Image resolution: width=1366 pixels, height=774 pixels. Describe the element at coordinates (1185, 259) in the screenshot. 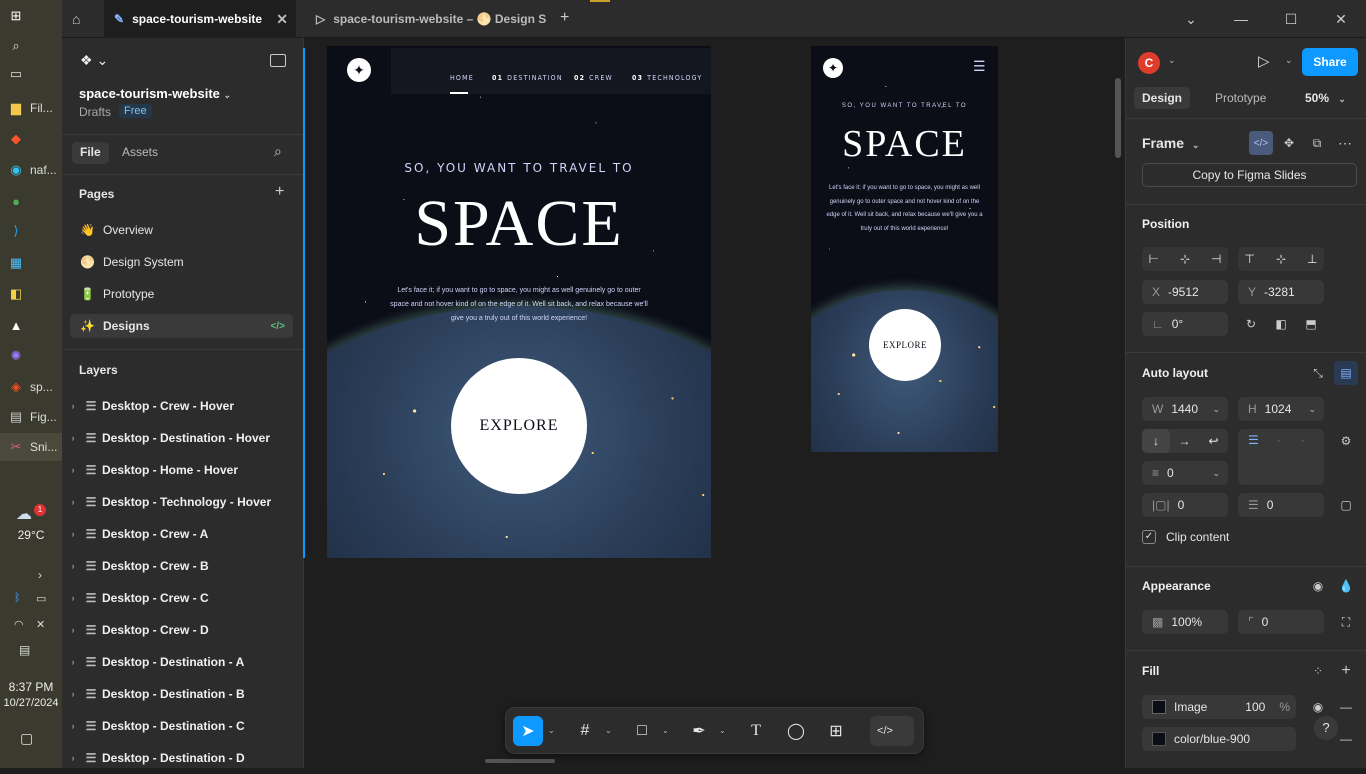

I see `align-center-h-icon: ⊹` at that location.